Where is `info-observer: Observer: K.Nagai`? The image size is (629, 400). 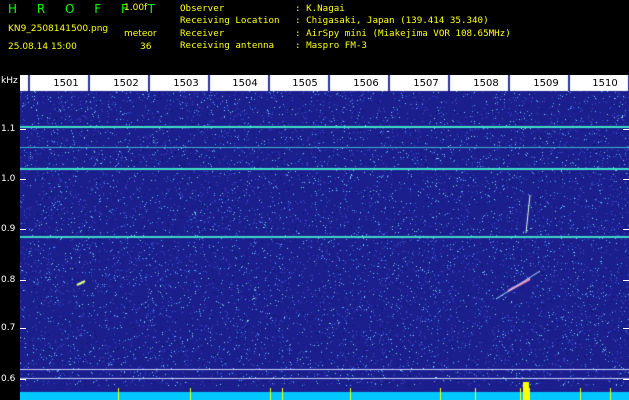
info-observer: Observer: K.Nagai is located at coordinates (262, 8).